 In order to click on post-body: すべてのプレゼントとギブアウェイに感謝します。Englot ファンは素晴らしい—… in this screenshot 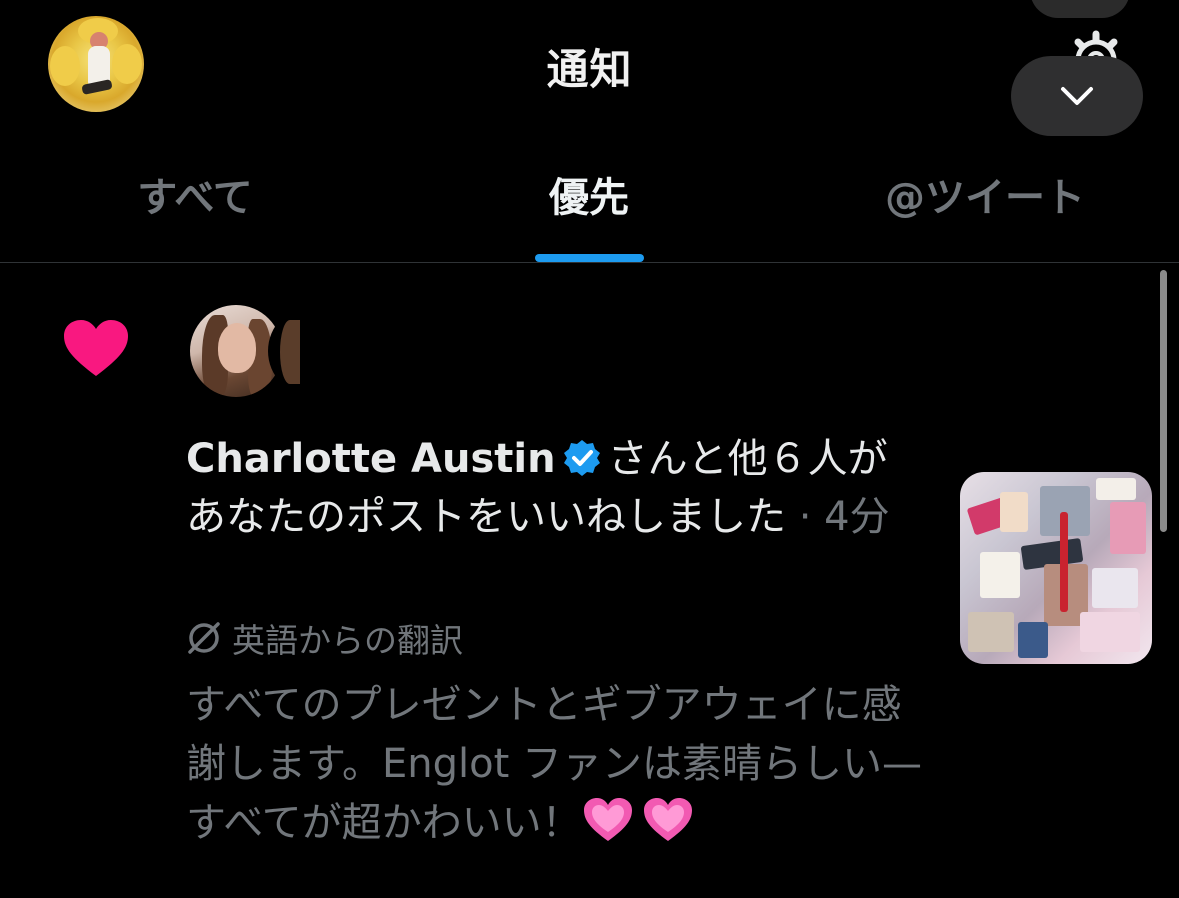, I will do `click(554, 764)`.